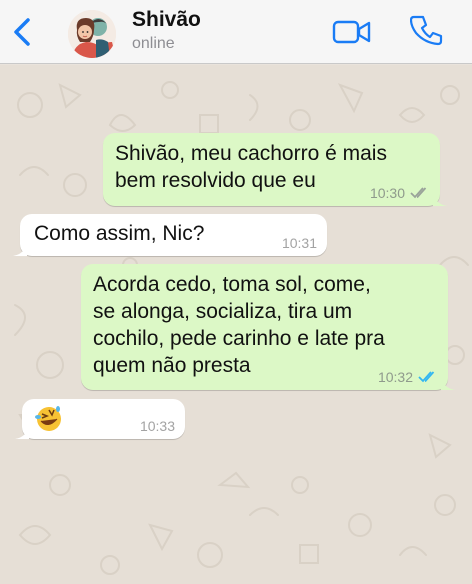 The height and width of the screenshot is (584, 472). I want to click on message-time: 10:33, so click(157, 426).